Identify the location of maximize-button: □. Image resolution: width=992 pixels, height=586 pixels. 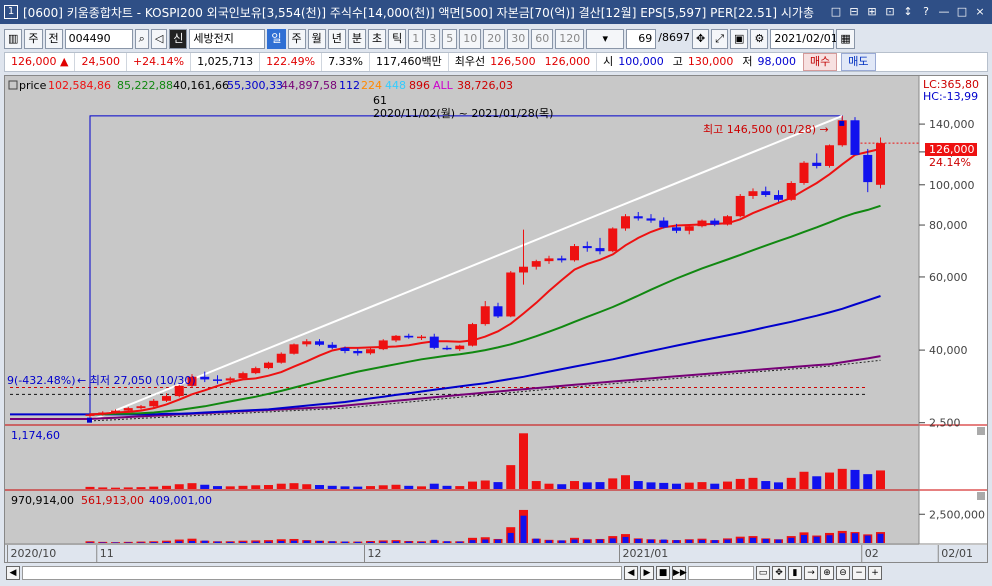
(962, 12).